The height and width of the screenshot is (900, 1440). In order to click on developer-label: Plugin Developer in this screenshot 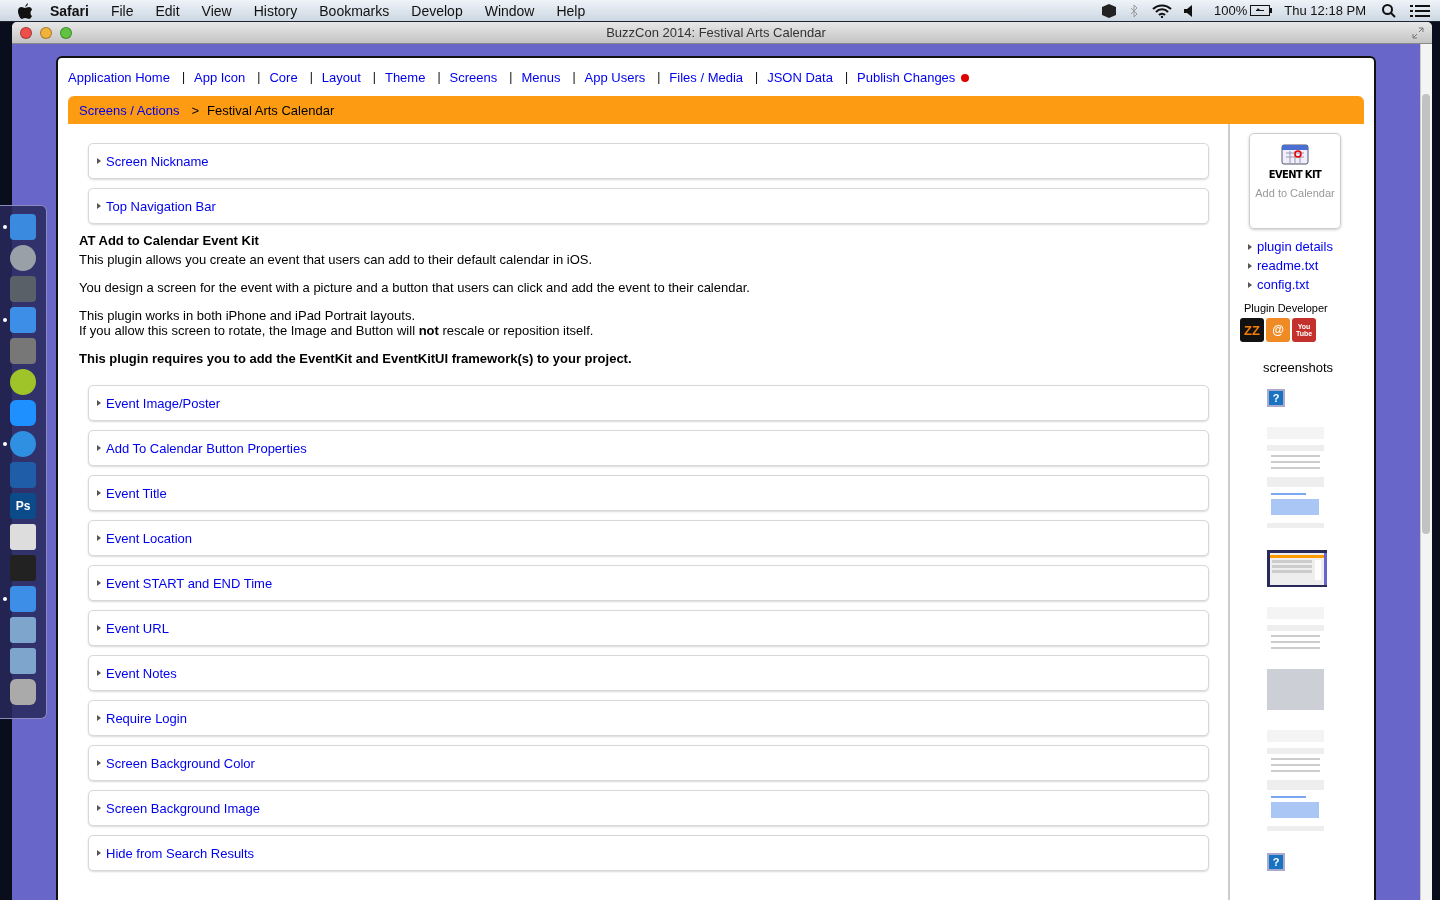, I will do `click(1286, 308)`.